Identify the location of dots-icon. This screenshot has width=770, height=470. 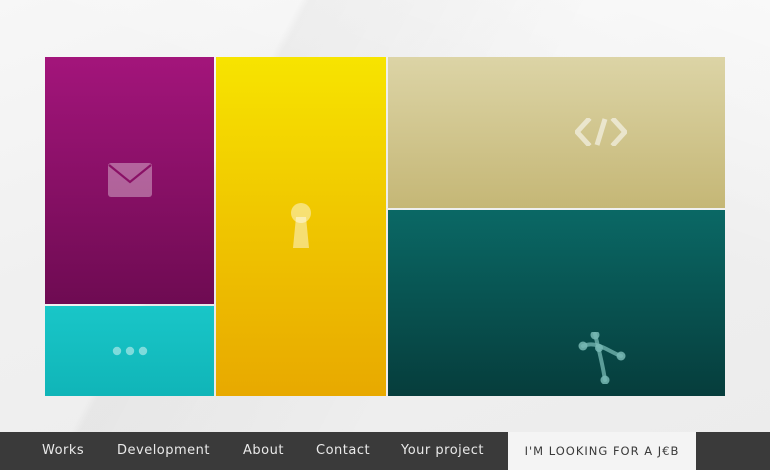
(130, 351).